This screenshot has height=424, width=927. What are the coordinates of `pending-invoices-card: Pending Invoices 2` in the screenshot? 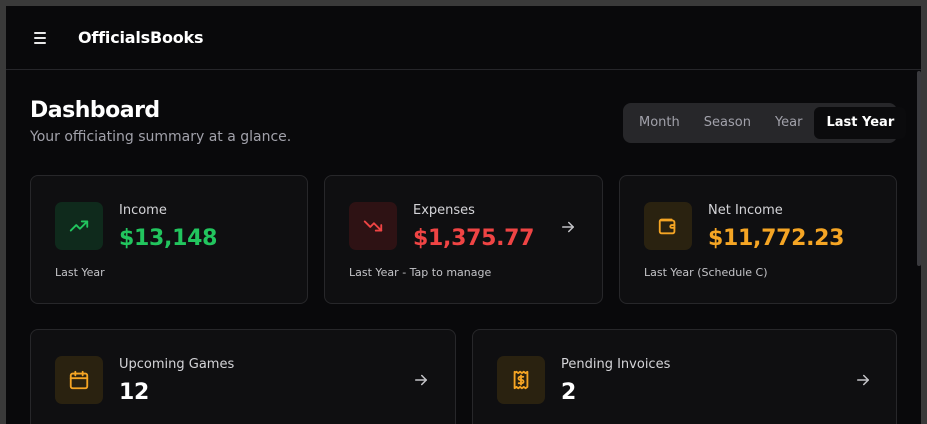 It's located at (684, 376).